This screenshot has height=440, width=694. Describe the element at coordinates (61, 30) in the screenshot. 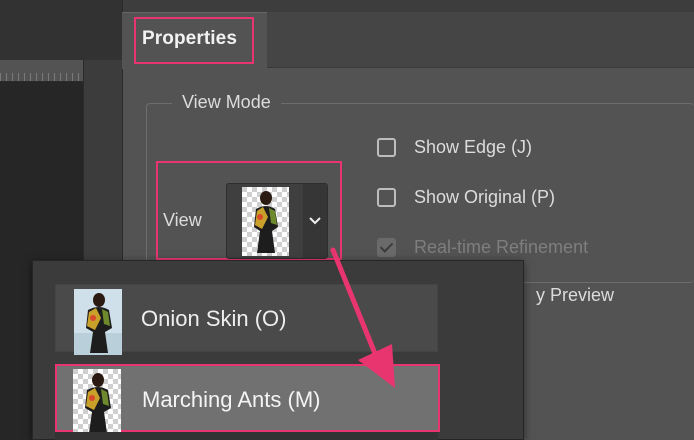

I see `canvas-top-bar` at that location.